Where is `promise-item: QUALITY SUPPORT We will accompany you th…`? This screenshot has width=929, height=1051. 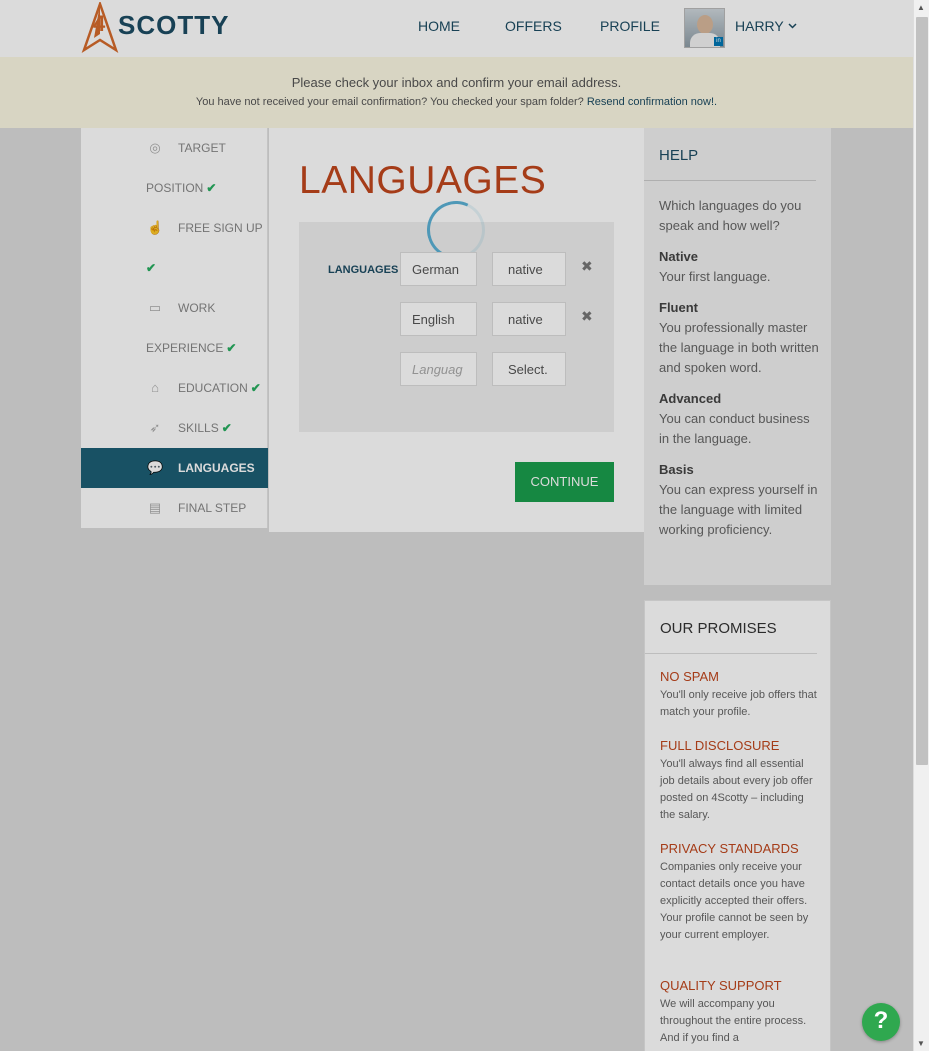
promise-item: QUALITY SUPPORT We will accompany you th… is located at coordinates (733, 1011).